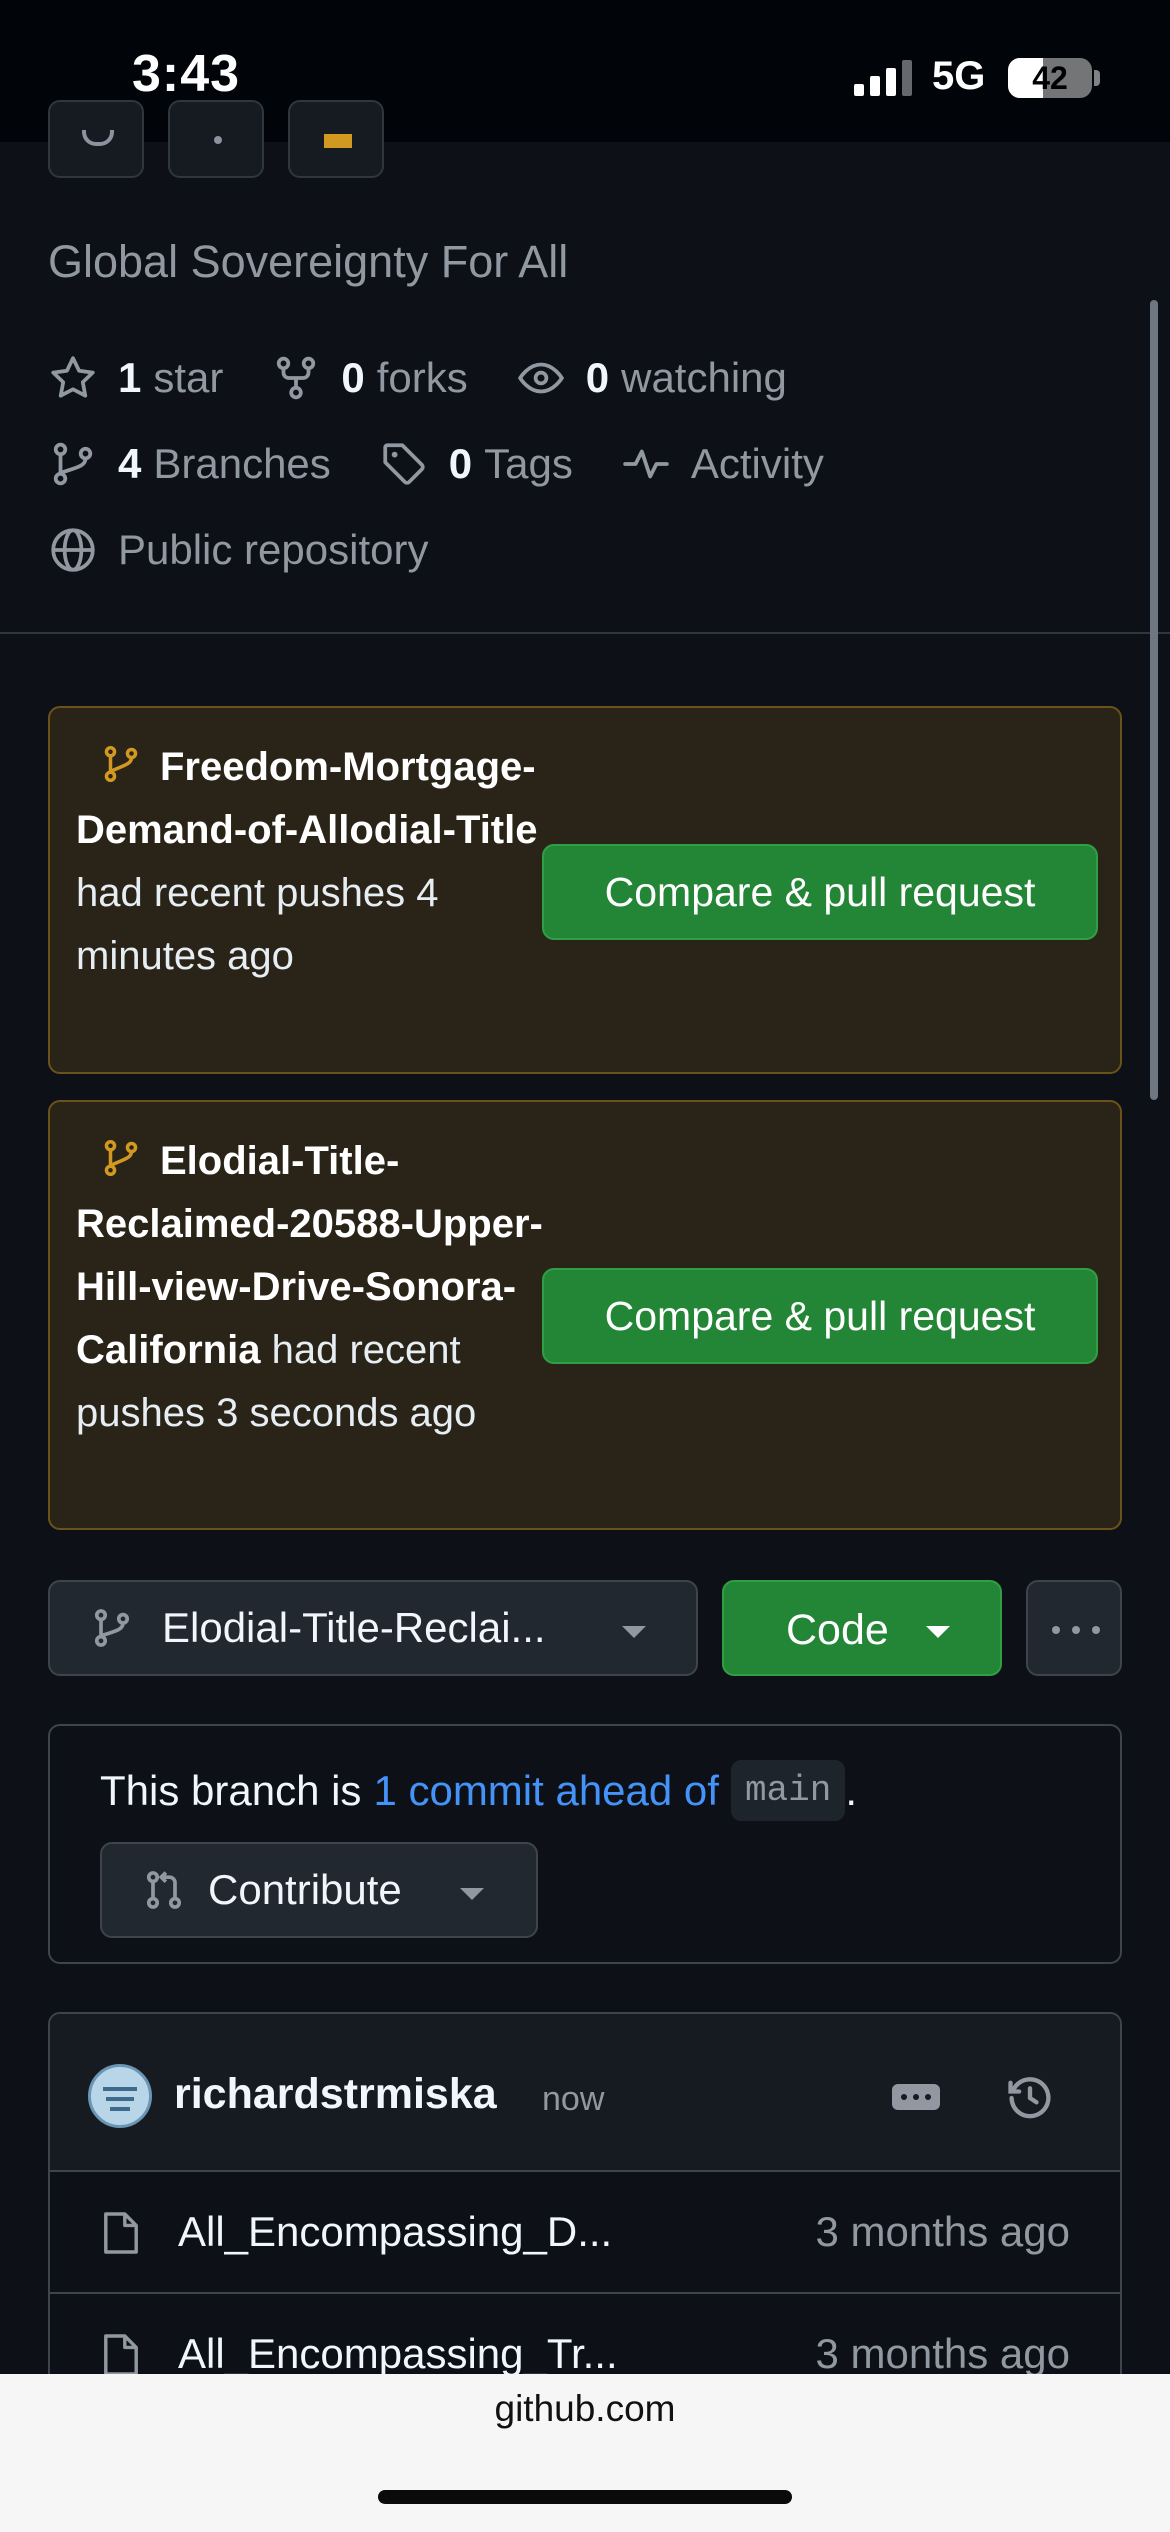 The width and height of the screenshot is (1170, 2532). I want to click on tag-icon, so click(404, 464).